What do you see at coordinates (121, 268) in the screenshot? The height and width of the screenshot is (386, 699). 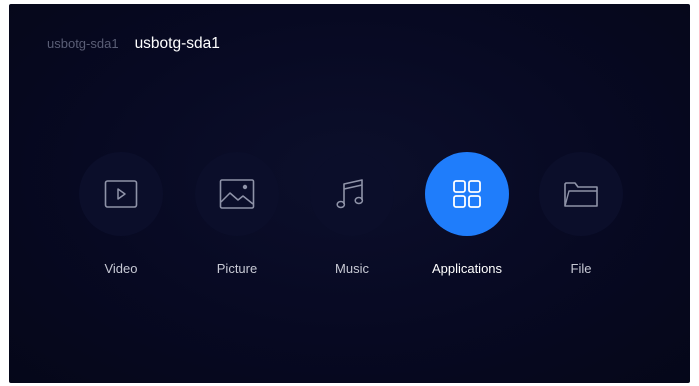 I see `category-video-label: Video` at bounding box center [121, 268].